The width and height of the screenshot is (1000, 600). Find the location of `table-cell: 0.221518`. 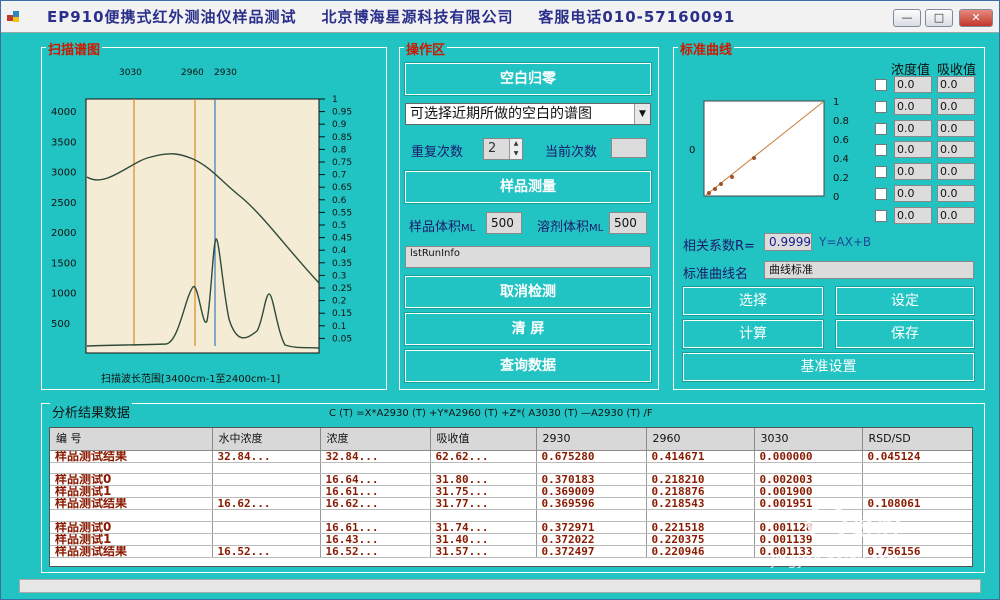

table-cell: 0.221518 is located at coordinates (700, 528).